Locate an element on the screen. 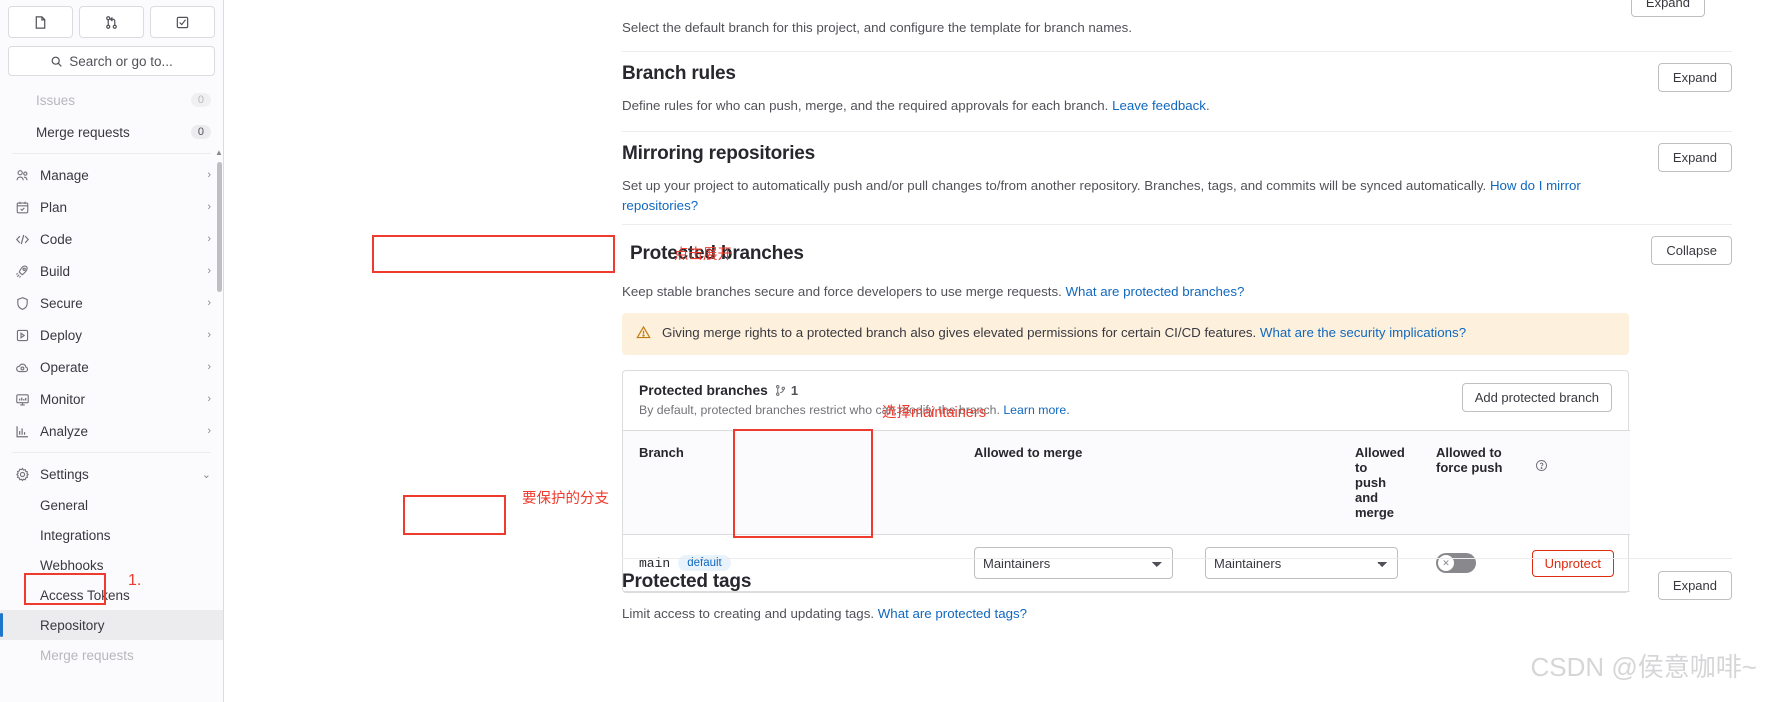  gear-icon is located at coordinates (22, 474).